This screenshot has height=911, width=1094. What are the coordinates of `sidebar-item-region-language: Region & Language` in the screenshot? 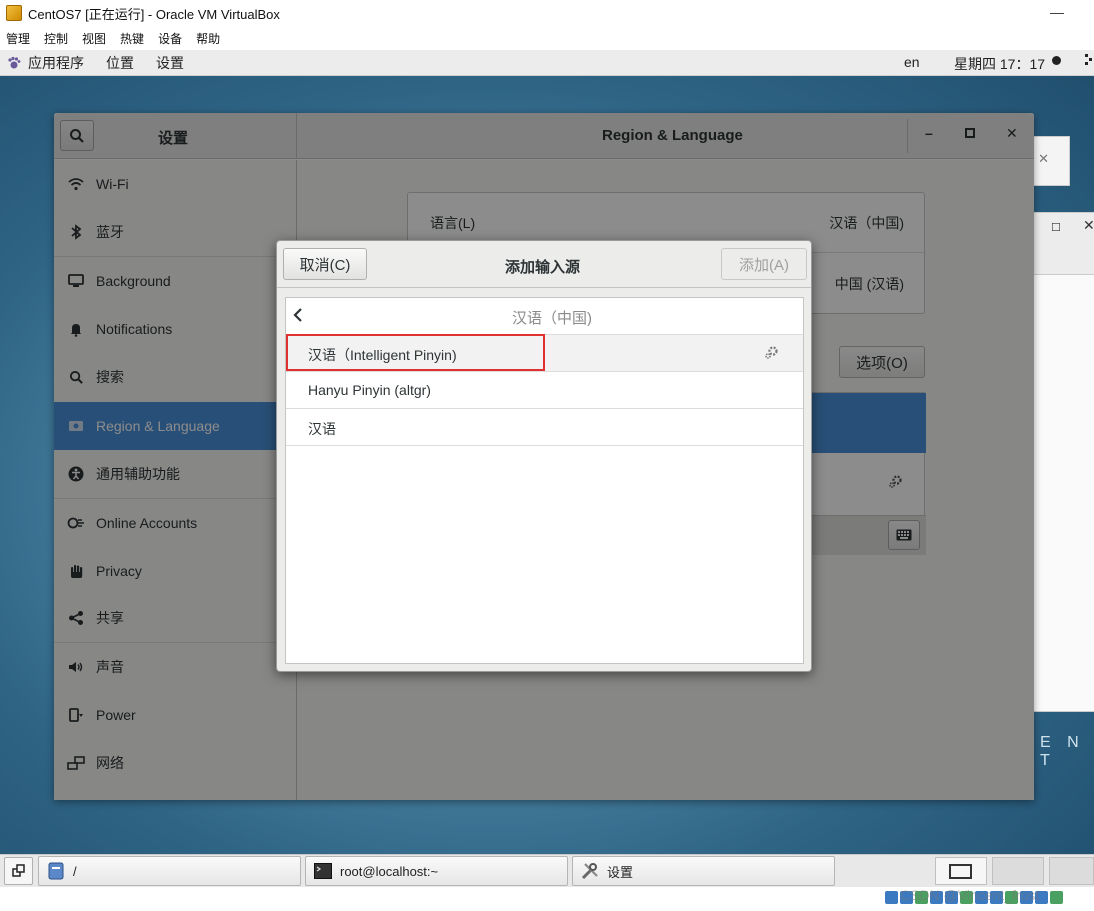 It's located at (175, 426).